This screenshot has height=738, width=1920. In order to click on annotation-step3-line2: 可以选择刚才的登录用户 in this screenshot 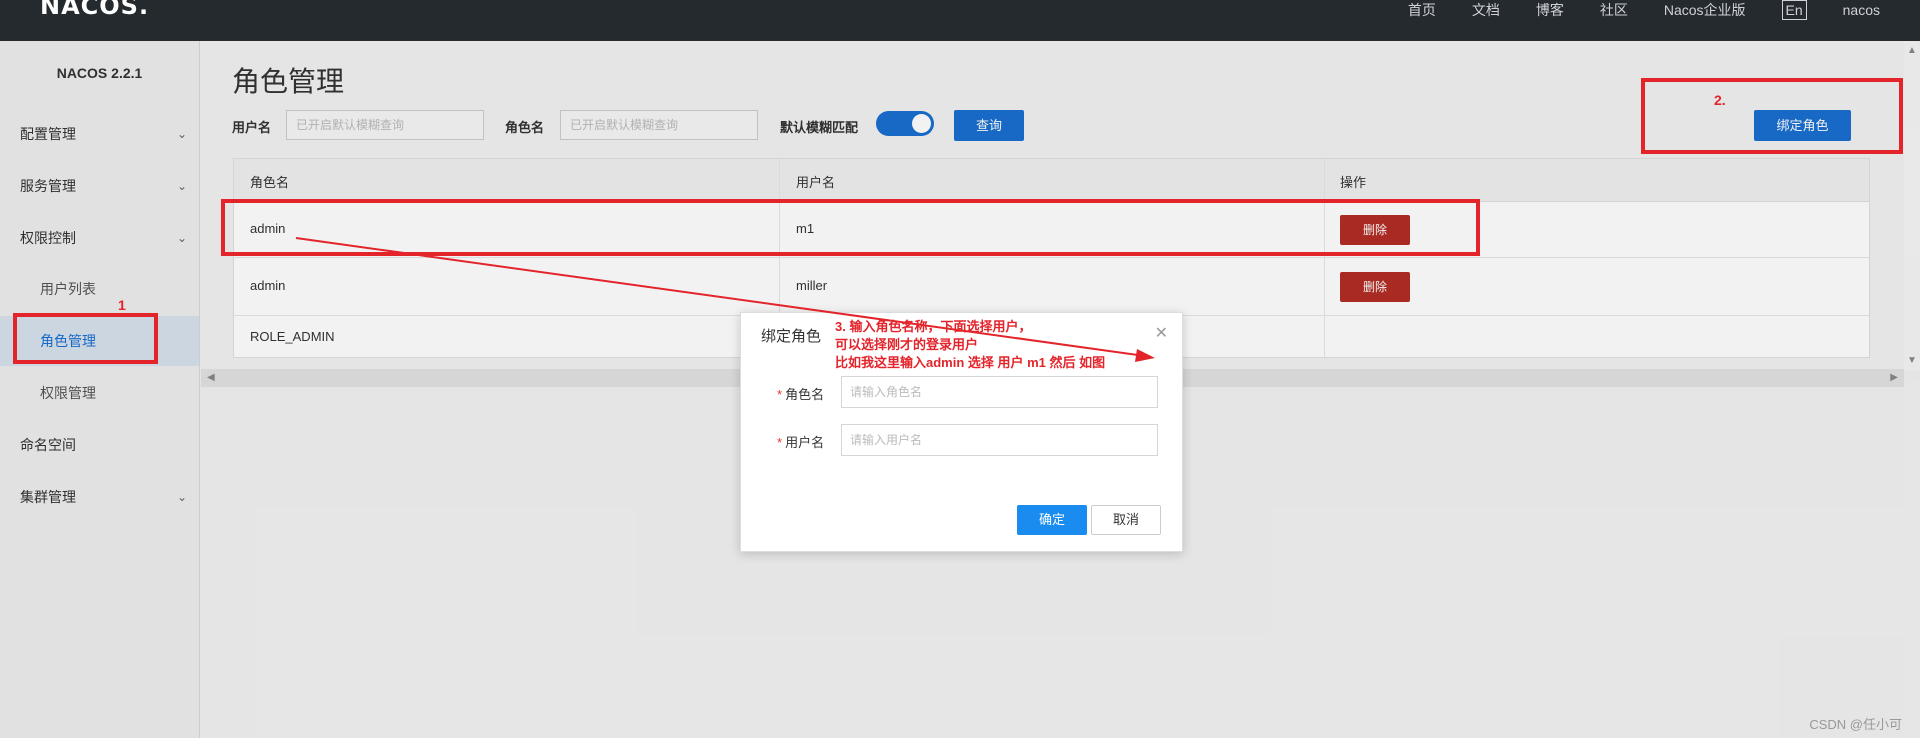, I will do `click(907, 344)`.